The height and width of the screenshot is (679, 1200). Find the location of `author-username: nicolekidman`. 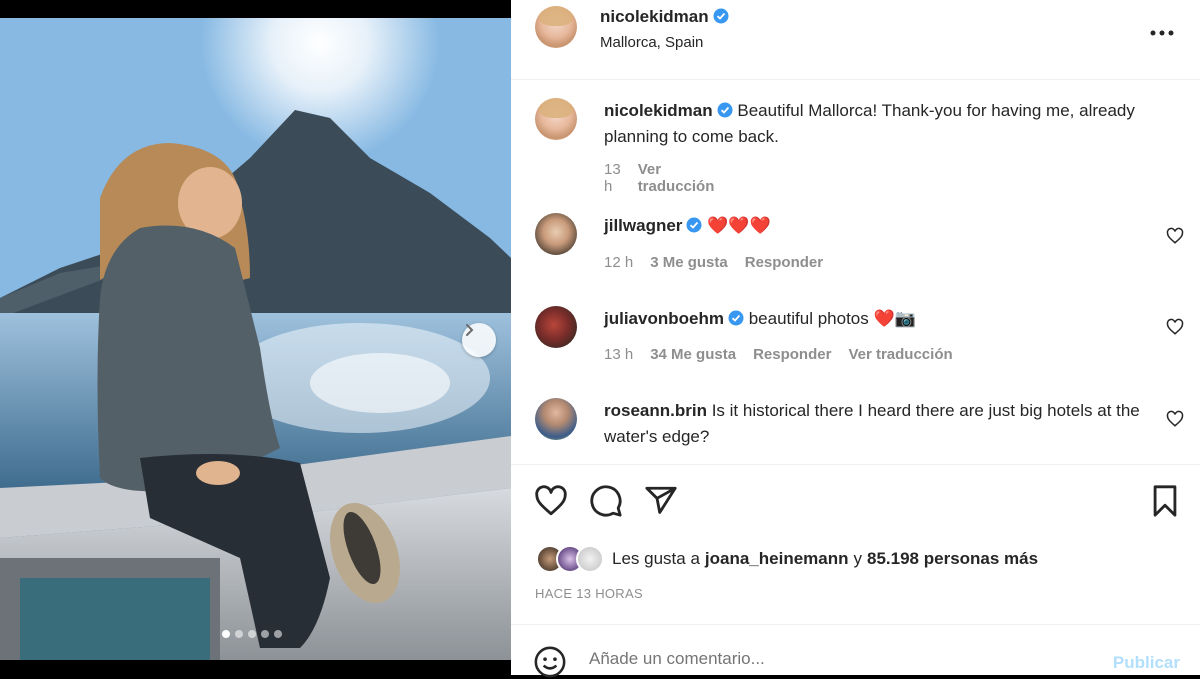

author-username: nicolekidman is located at coordinates (654, 16).